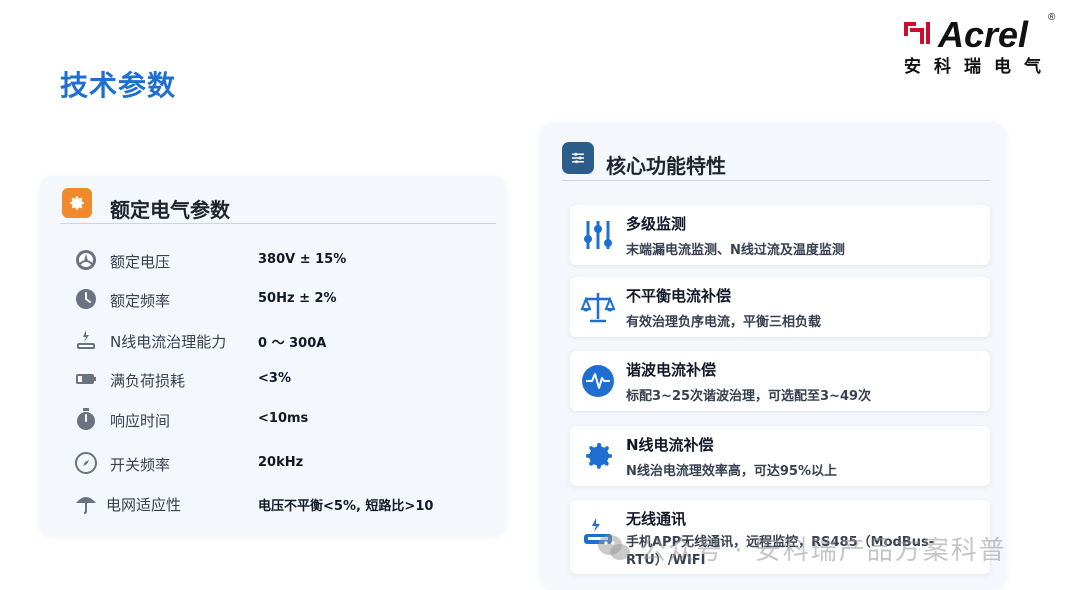 This screenshot has width=1080, height=590. I want to click on balance-scale-icon, so click(598, 308).